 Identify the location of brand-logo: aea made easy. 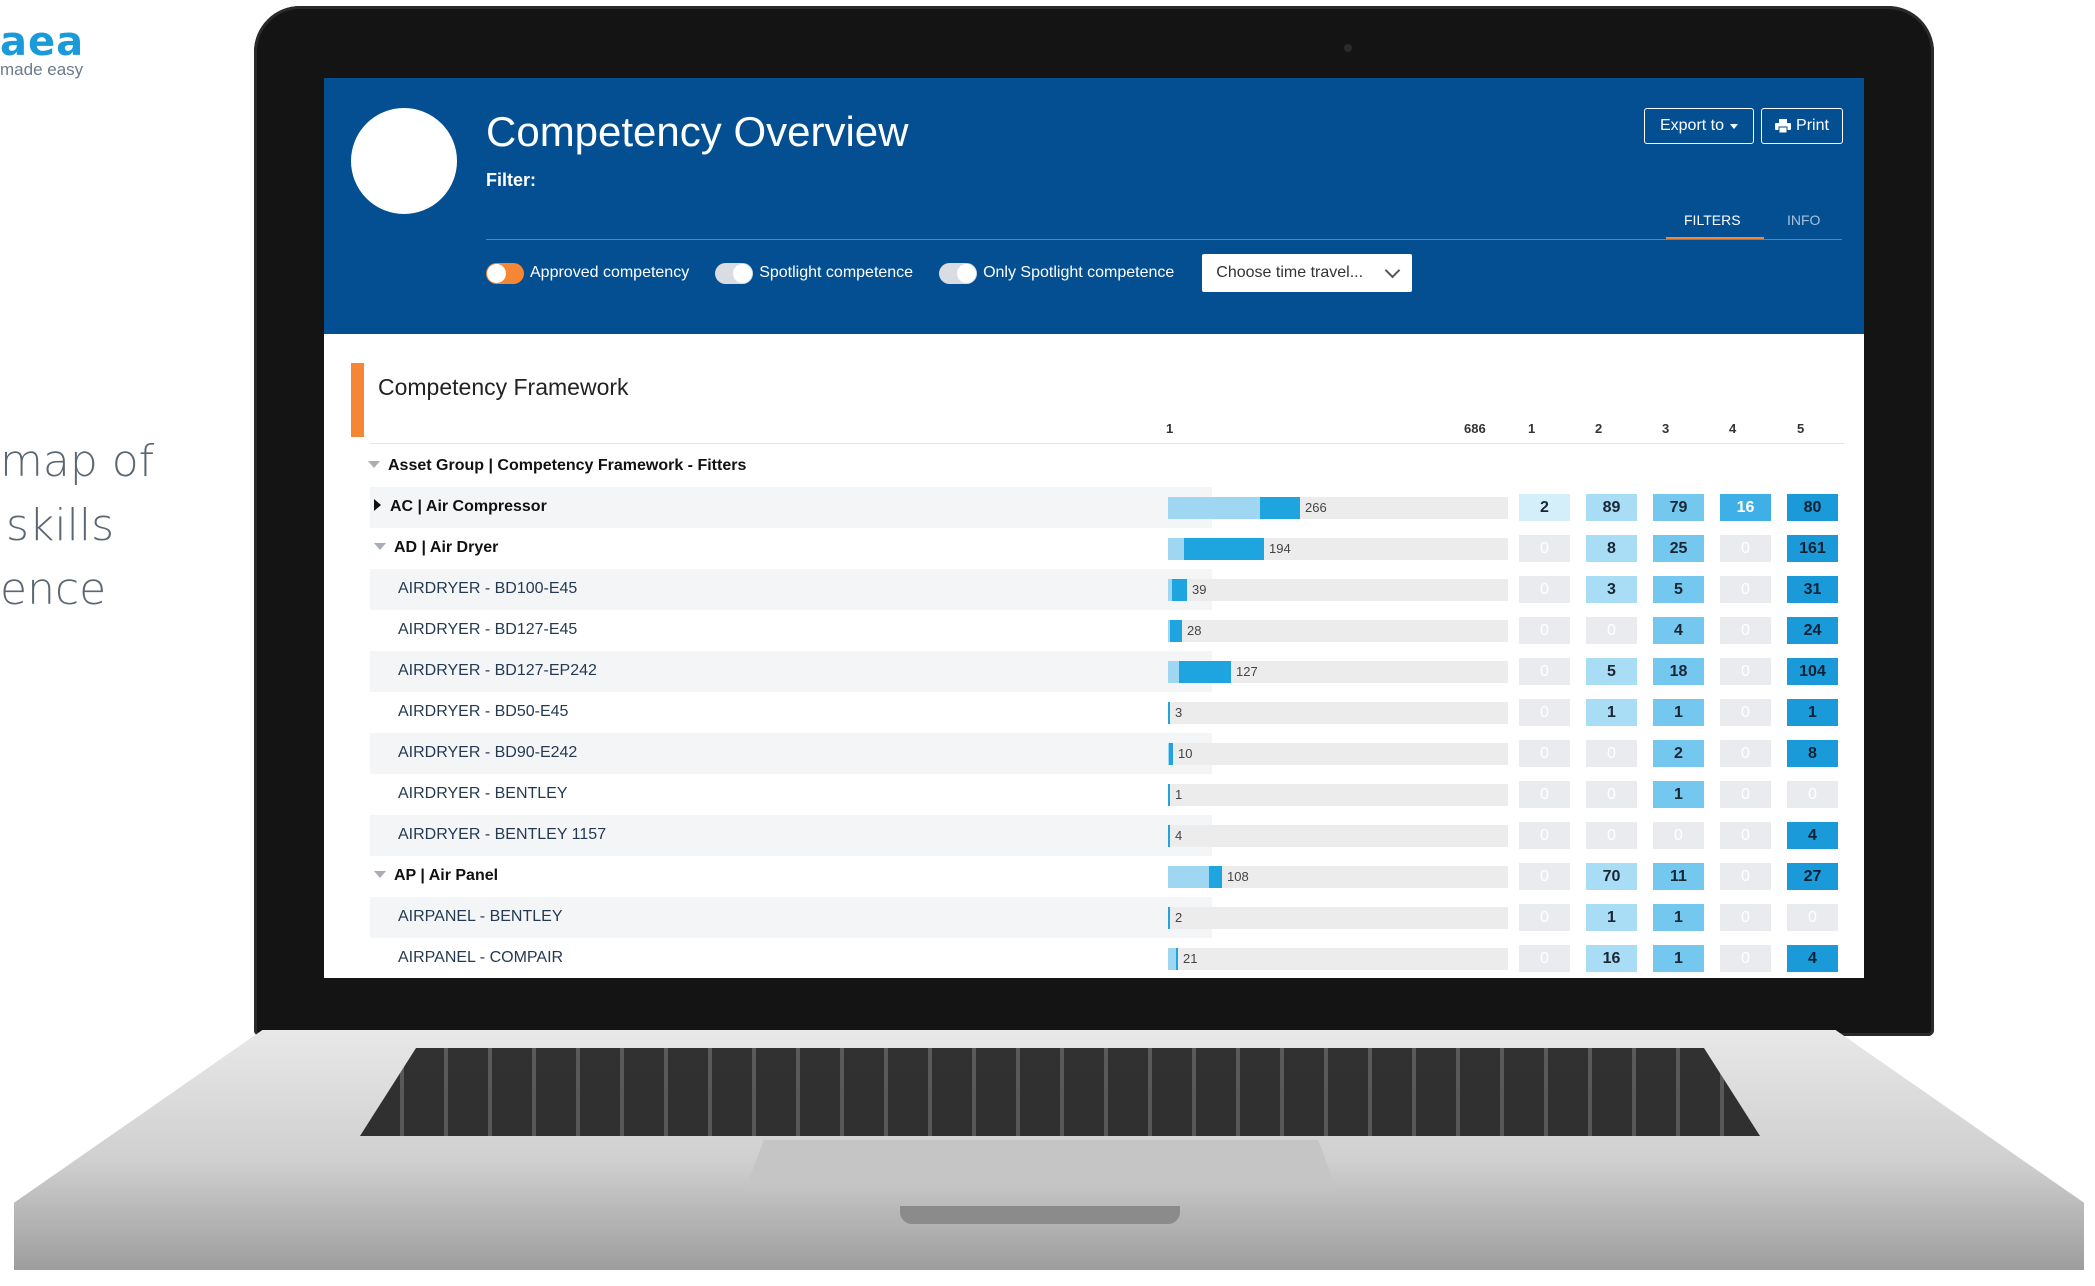
(42, 51).